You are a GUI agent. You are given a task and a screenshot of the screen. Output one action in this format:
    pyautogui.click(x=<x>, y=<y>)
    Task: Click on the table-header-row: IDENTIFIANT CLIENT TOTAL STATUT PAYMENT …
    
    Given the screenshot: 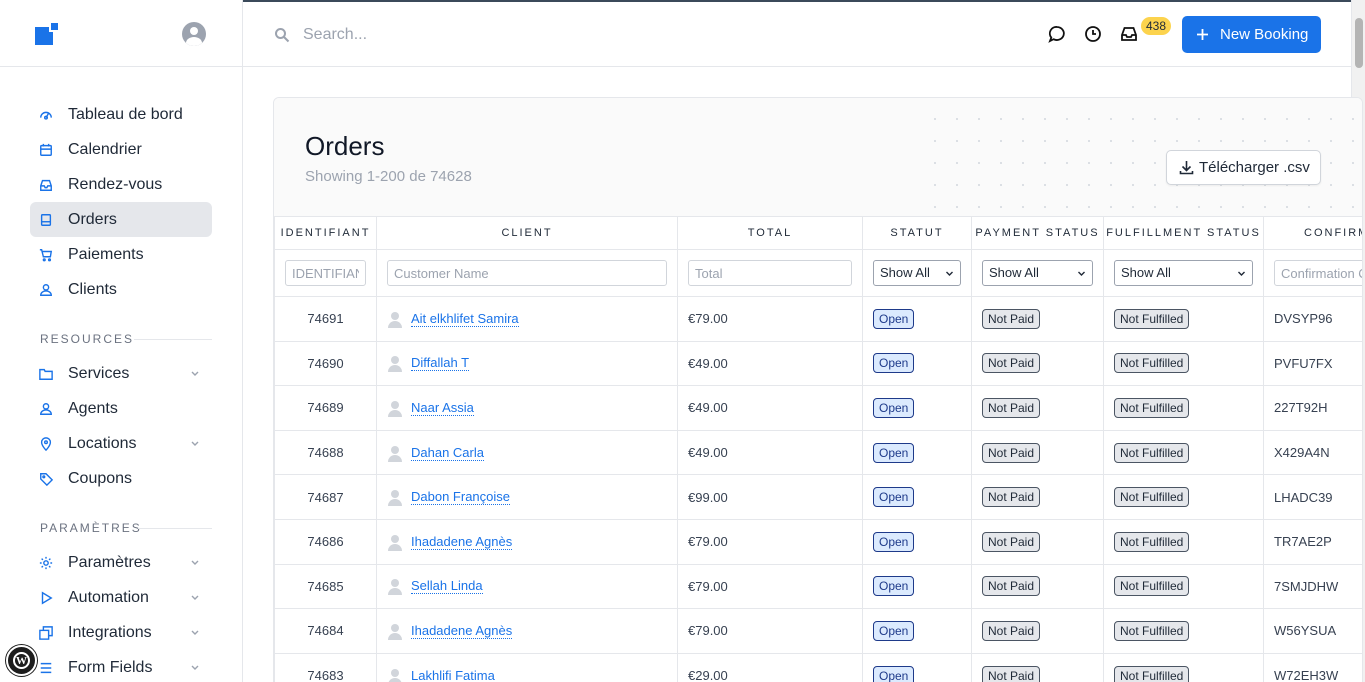 What is the action you would take?
    pyautogui.click(x=818, y=233)
    